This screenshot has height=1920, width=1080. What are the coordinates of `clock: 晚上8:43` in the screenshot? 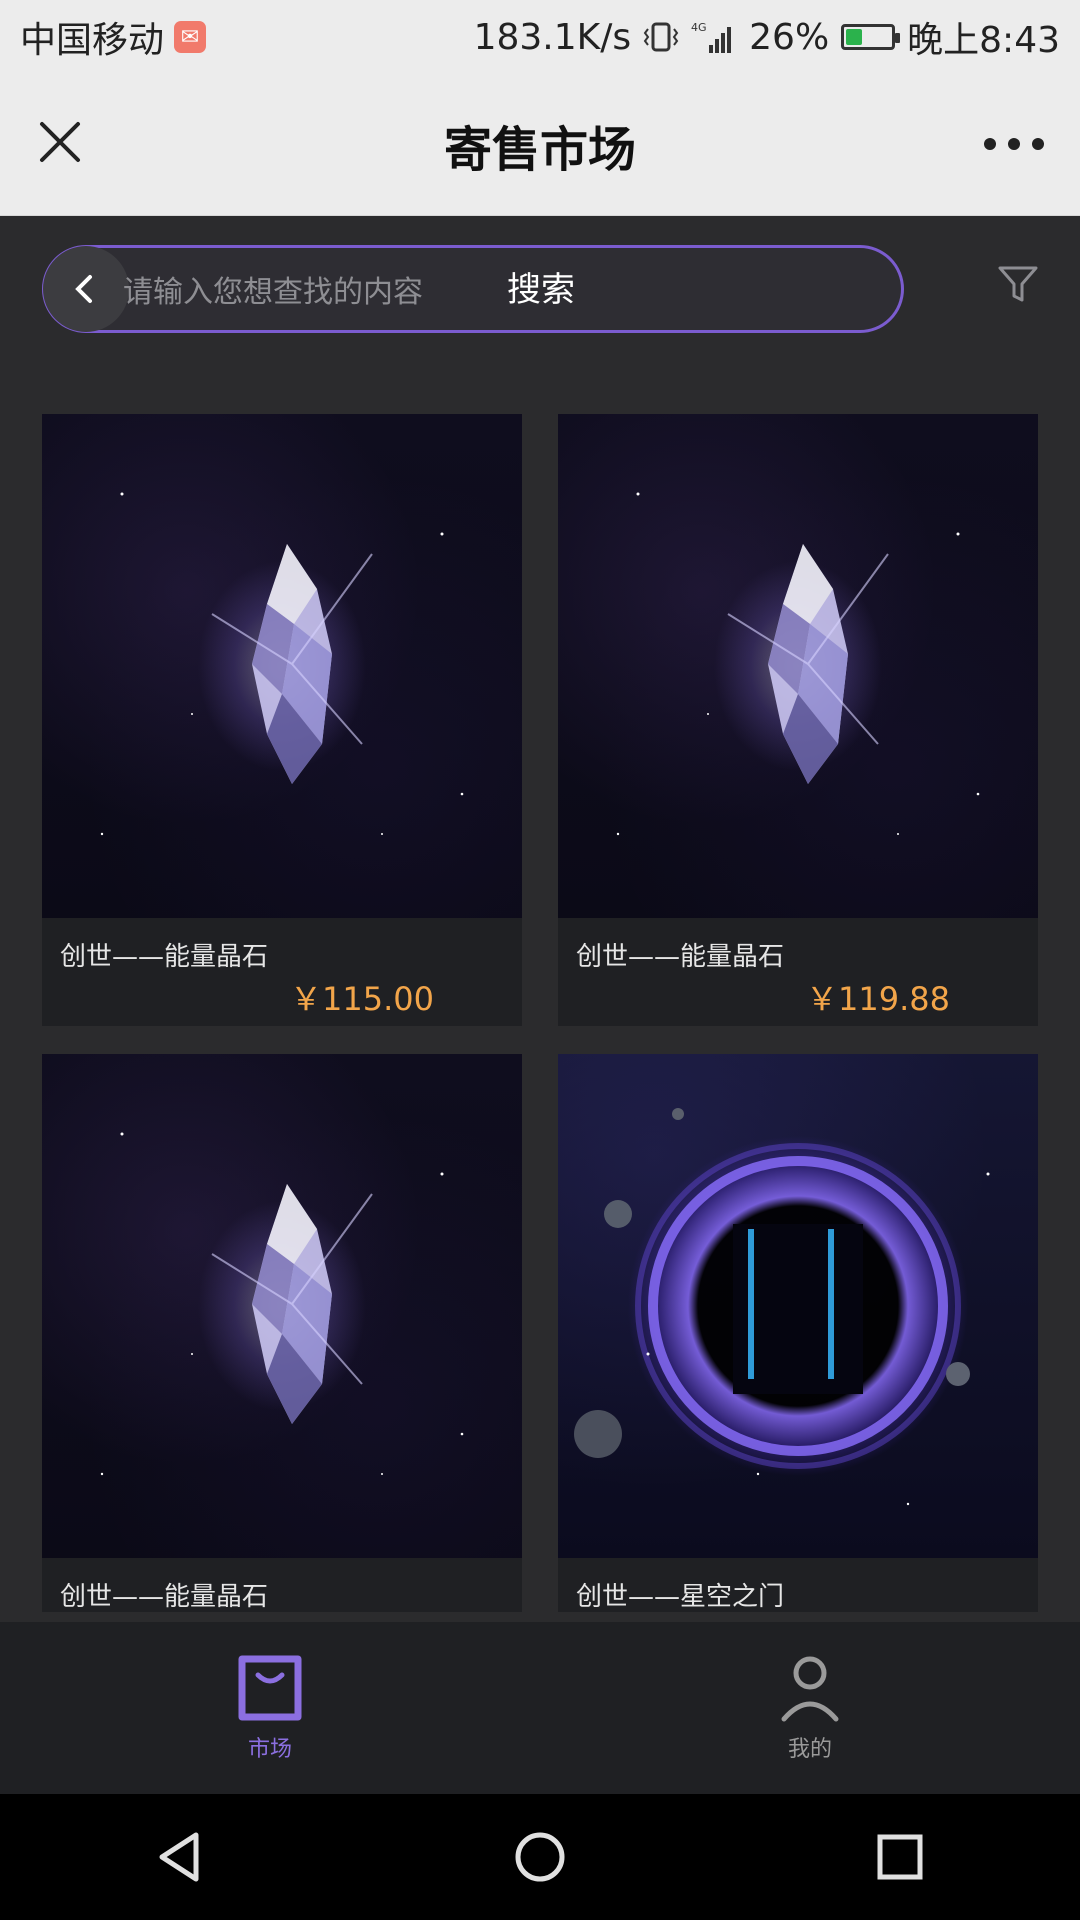 It's located at (983, 40).